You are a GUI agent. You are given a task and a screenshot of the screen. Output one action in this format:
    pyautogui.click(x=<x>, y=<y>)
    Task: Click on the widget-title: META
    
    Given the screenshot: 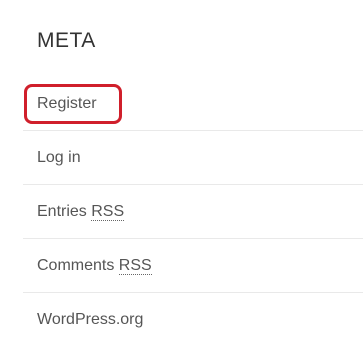 What is the action you would take?
    pyautogui.click(x=66, y=40)
    